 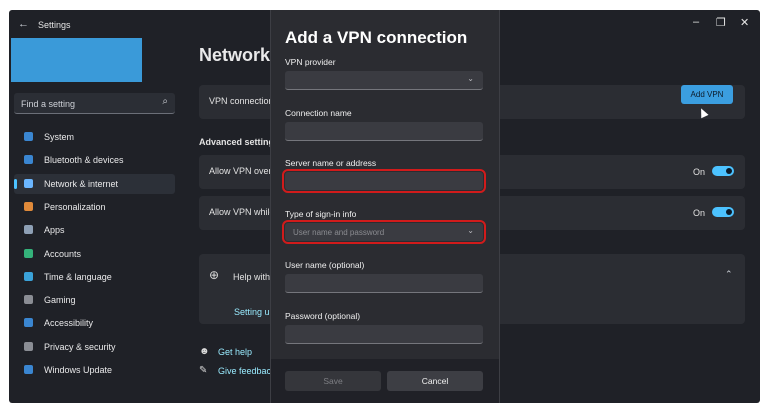 What do you see at coordinates (242, 212) in the screenshot?
I see `allow-vpn-roaming-label: Allow VPN while` at bounding box center [242, 212].